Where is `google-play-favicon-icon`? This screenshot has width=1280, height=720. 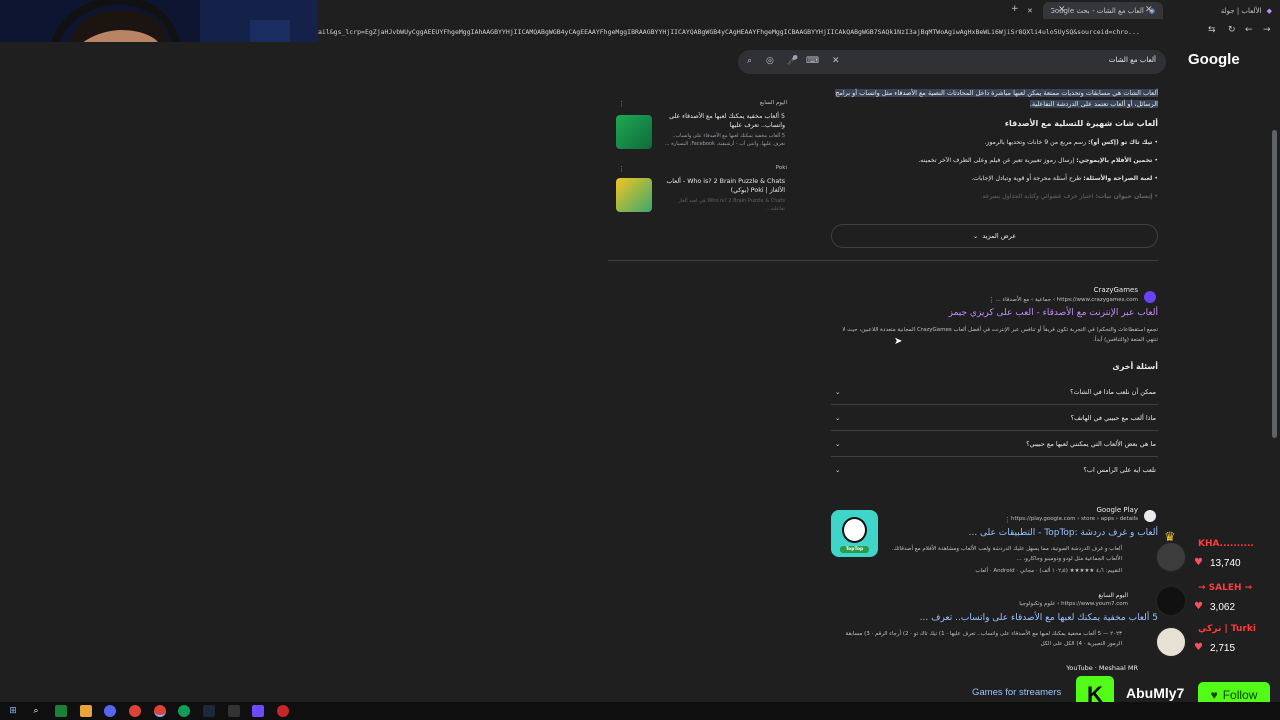 google-play-favicon-icon is located at coordinates (1150, 516).